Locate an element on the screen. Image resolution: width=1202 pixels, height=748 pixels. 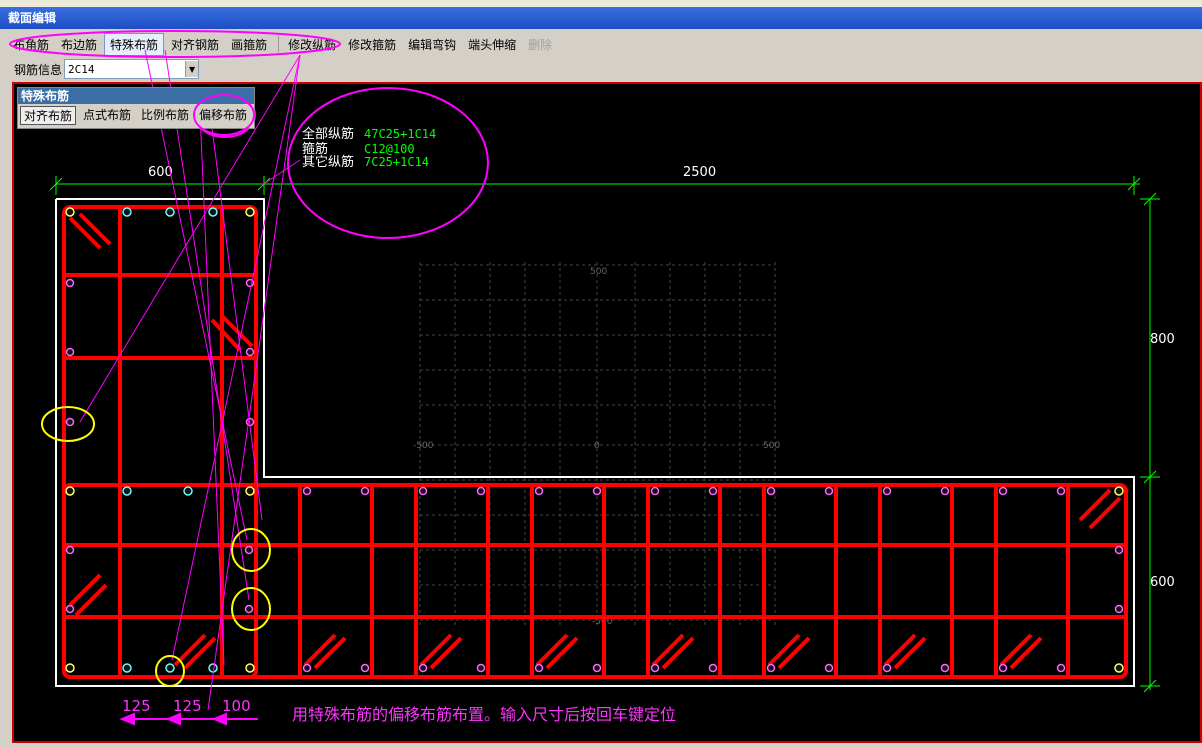
special-rebar-panel: 特殊布筋 对齐布筋 点式布筋 比例布筋 偏移布筋 is located at coordinates (136, 108).